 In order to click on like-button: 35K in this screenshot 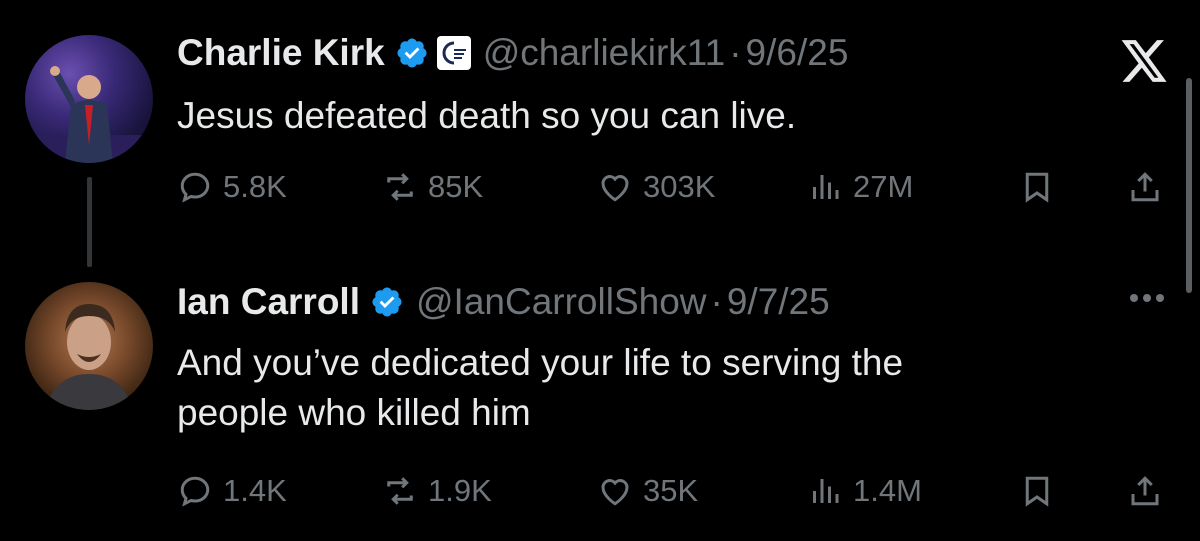, I will do `click(647, 491)`.